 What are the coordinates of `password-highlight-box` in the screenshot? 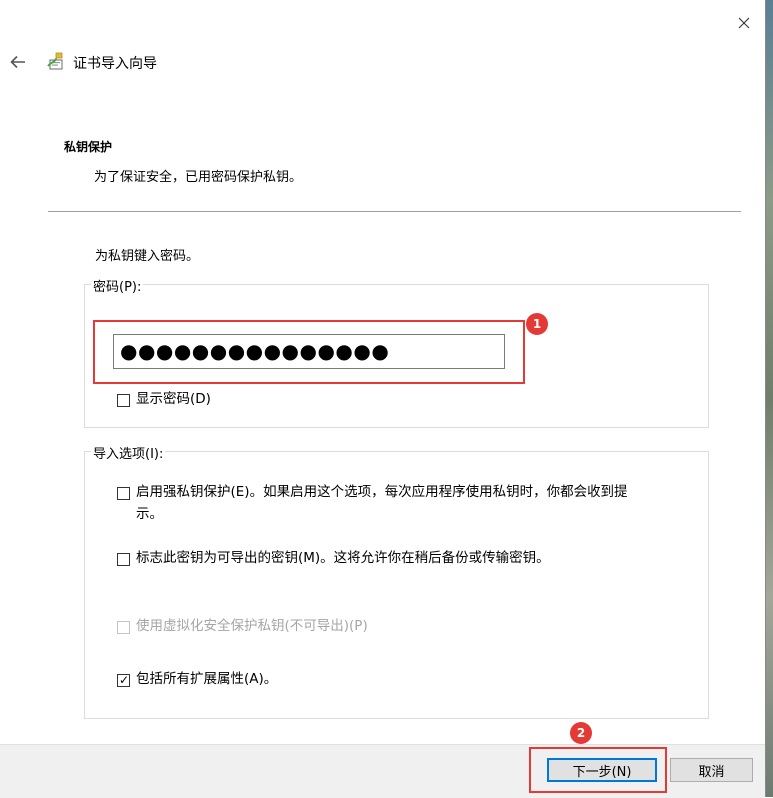 It's located at (309, 352).